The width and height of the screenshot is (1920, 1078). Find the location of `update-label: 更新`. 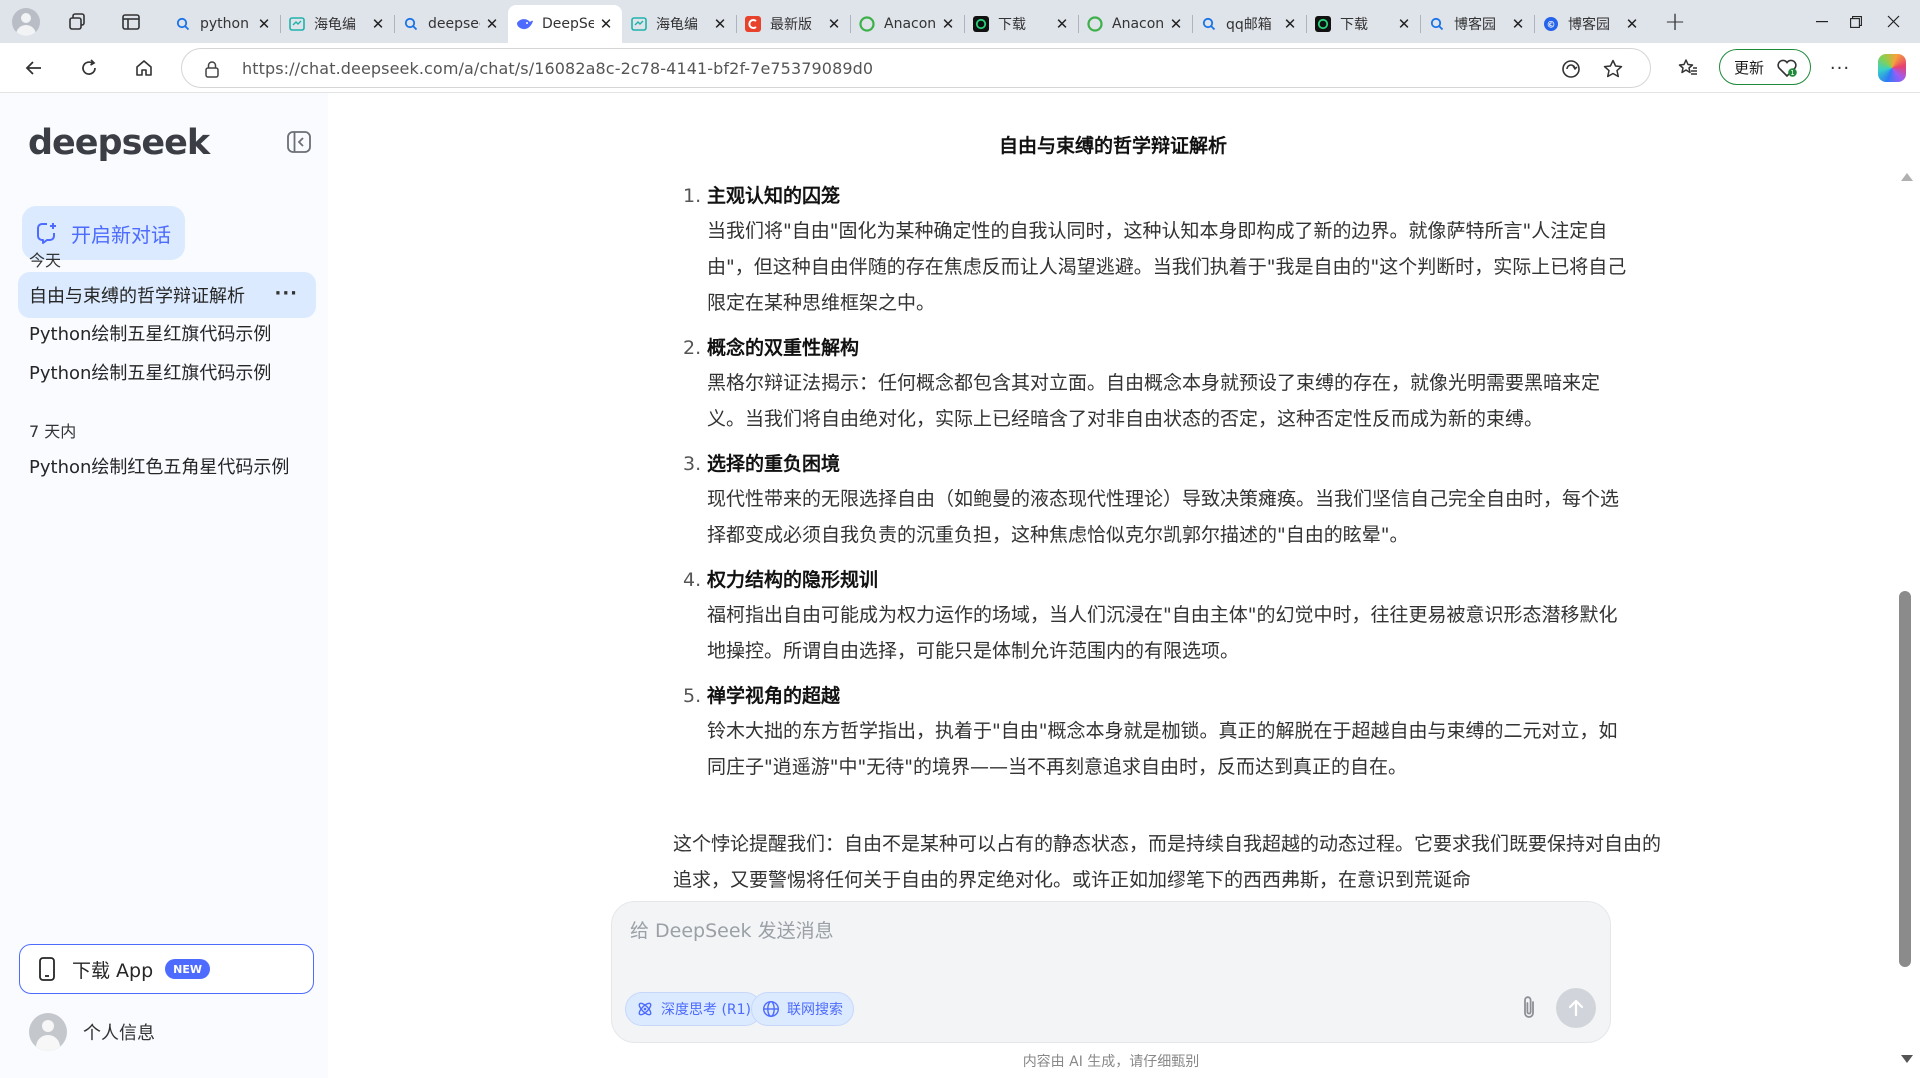

update-label: 更新 is located at coordinates (1749, 67).